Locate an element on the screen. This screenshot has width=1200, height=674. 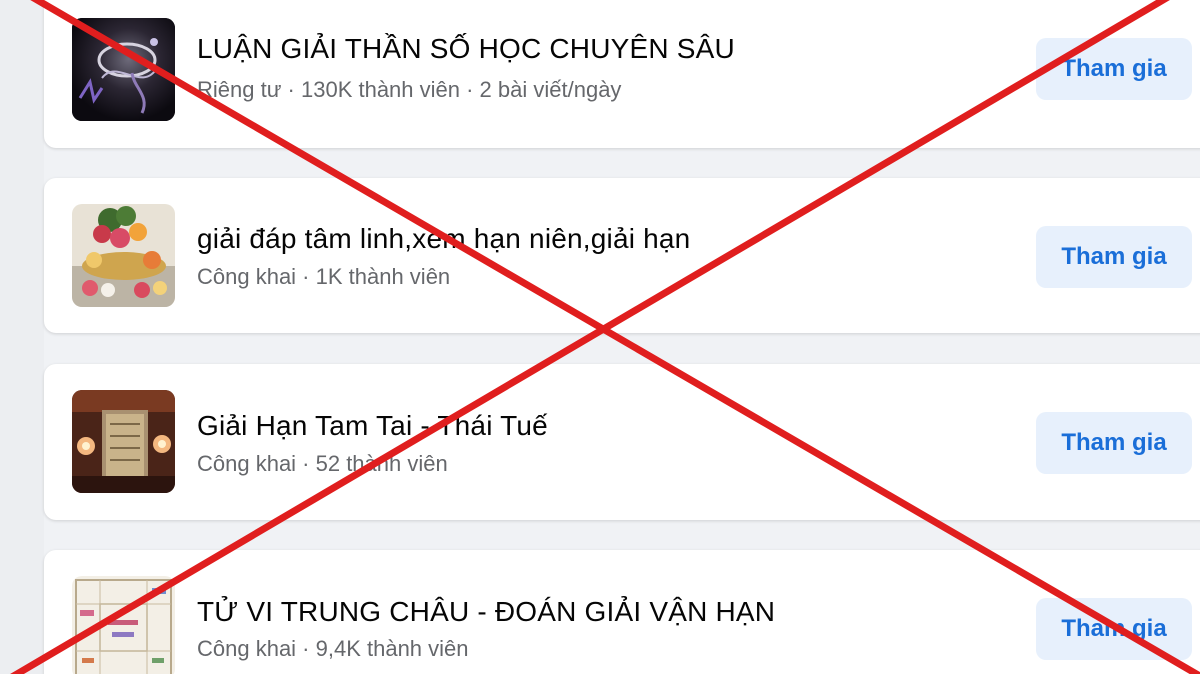
group-meta-info: Công khai · 9,4K thành viên is located at coordinates (333, 648).